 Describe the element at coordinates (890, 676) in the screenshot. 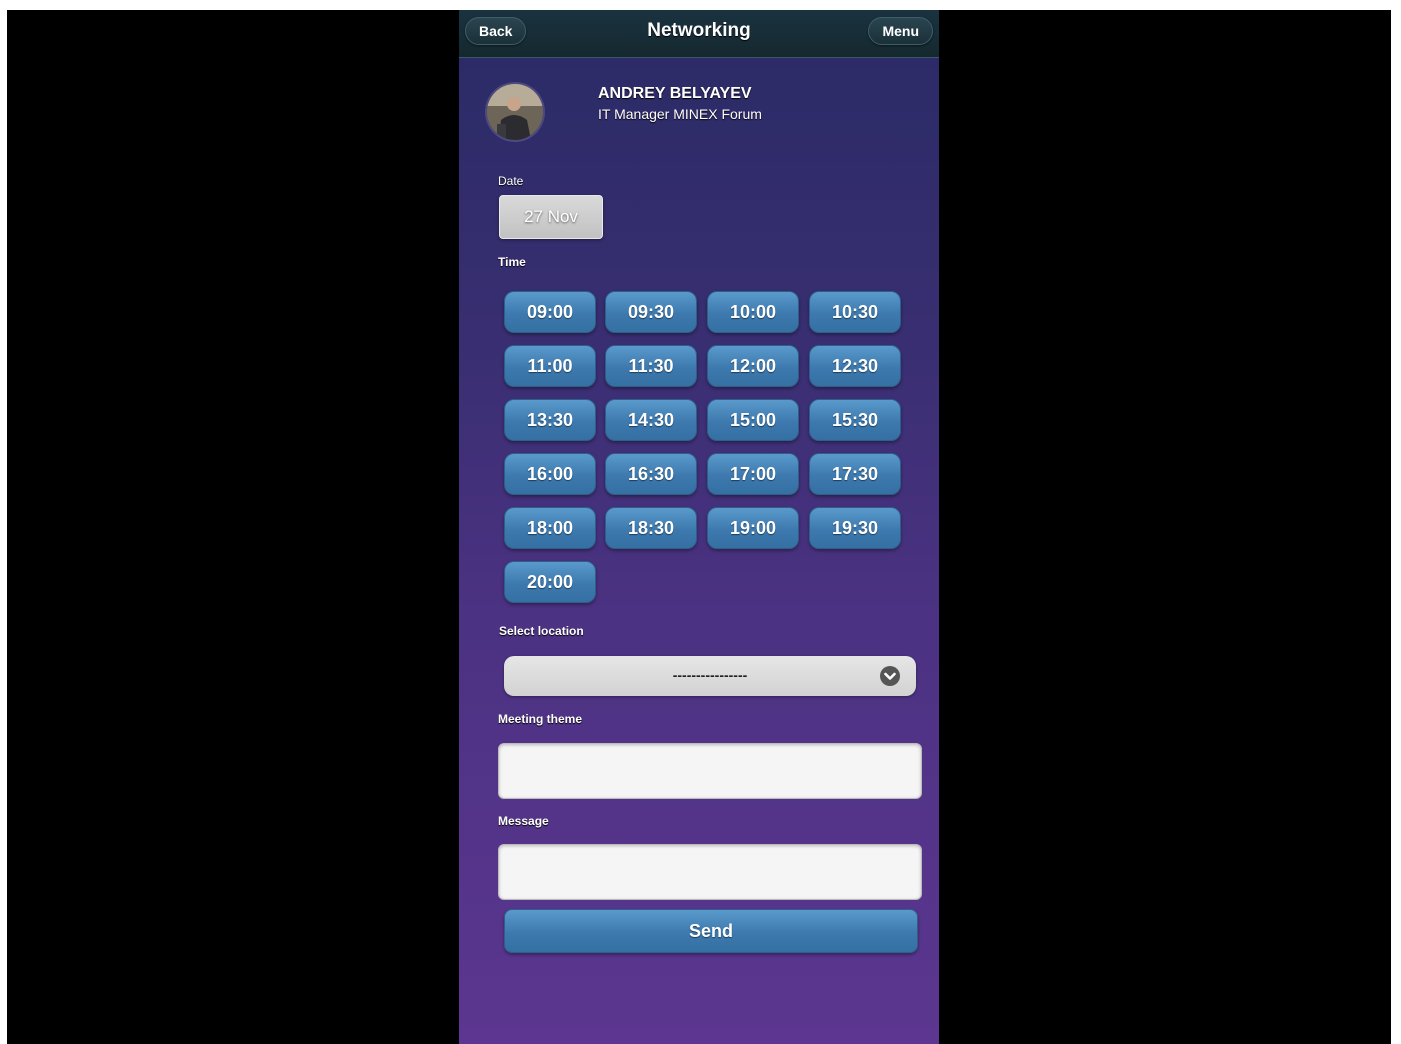

I see `chevron-down-icon` at that location.